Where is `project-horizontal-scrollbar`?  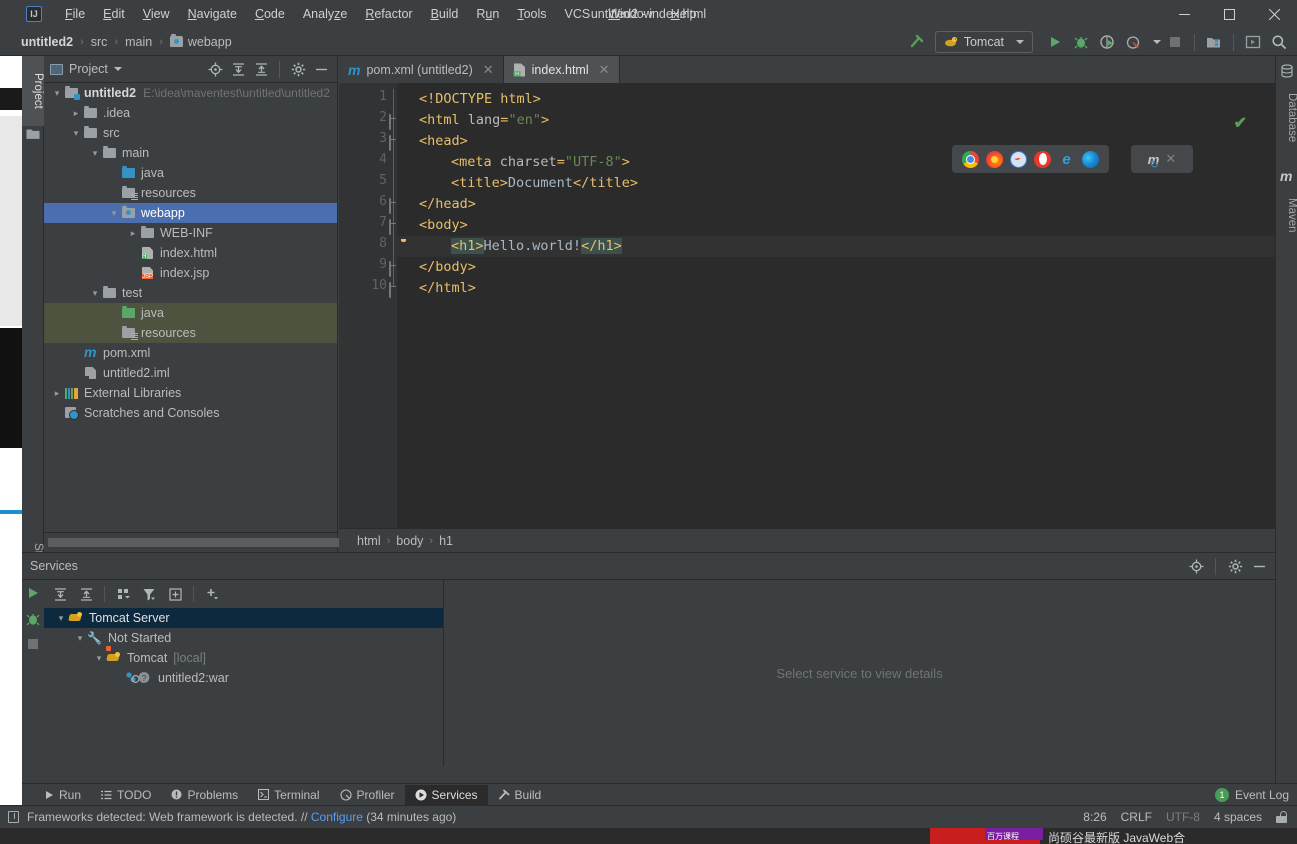 project-horizontal-scrollbar is located at coordinates (194, 542).